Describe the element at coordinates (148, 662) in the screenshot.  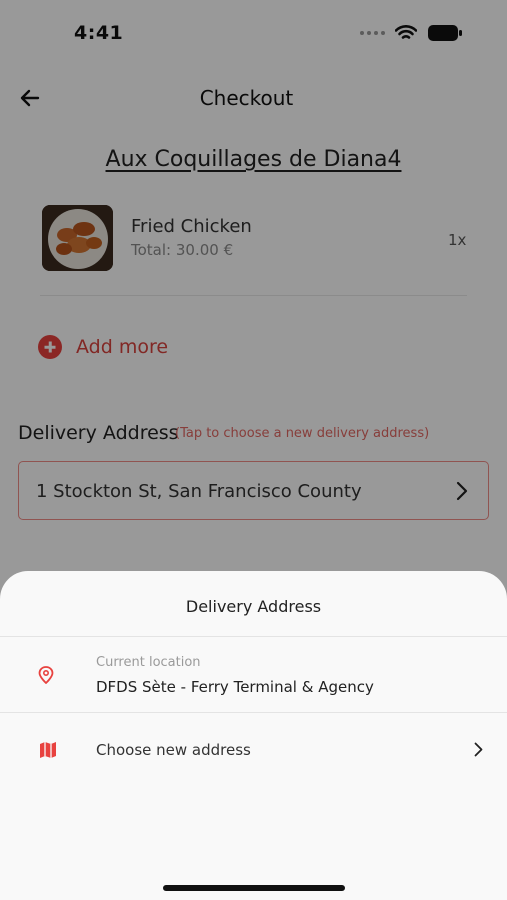
I see `current-location-caption: Current location` at that location.